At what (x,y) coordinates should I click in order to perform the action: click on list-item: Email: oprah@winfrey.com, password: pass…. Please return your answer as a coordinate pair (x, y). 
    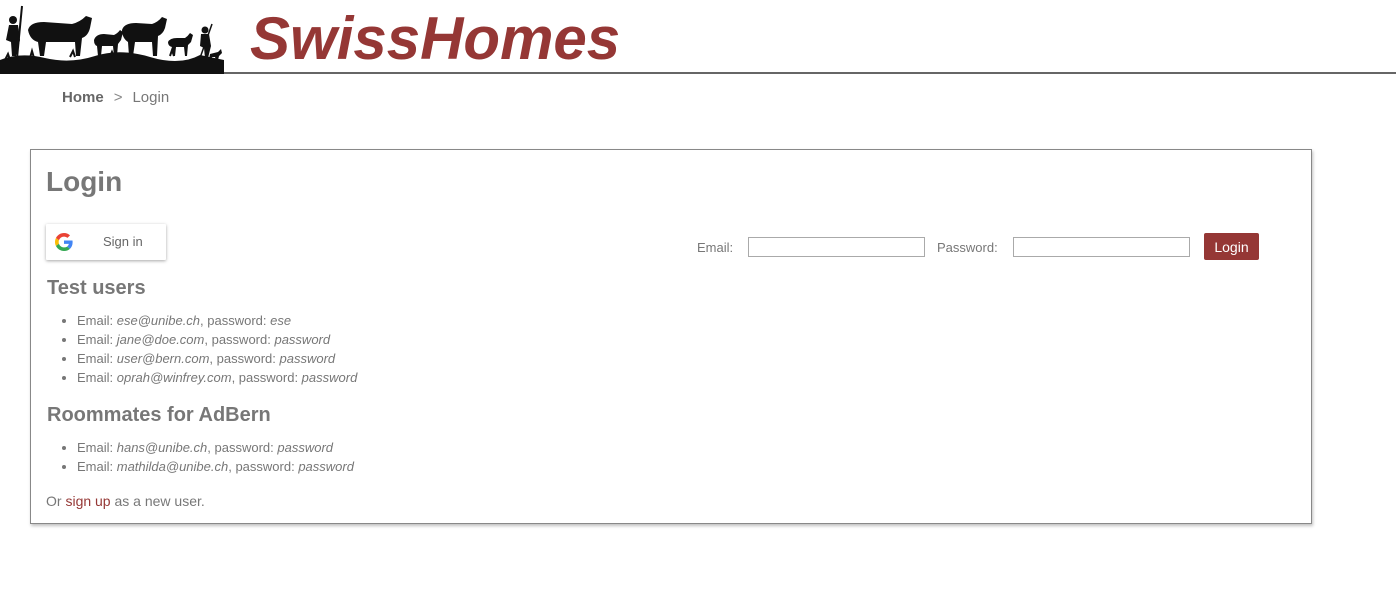
    Looking at the image, I should click on (217, 377).